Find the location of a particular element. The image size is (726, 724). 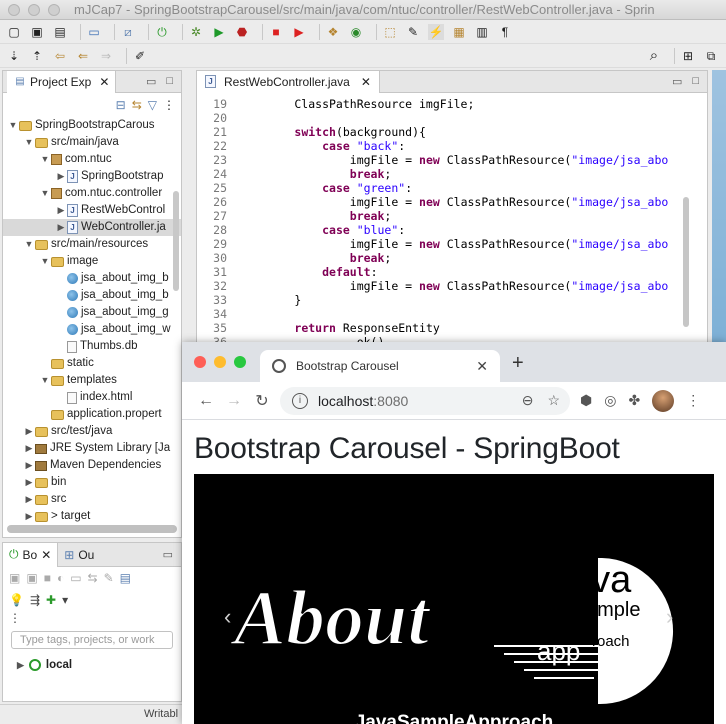

save-icon: ▣ is located at coordinates (37, 32).